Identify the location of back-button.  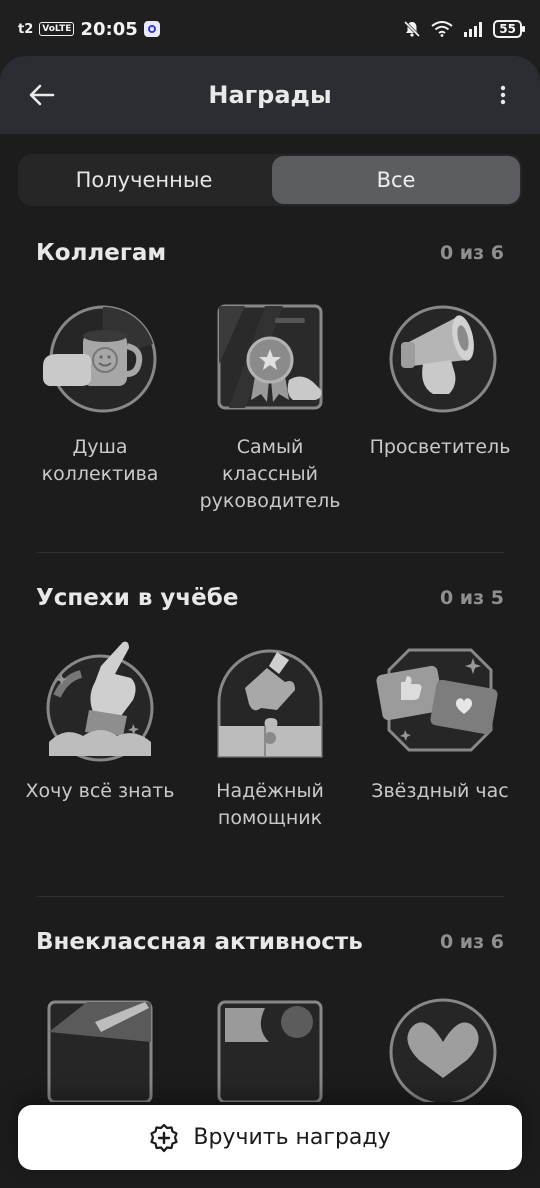
(42, 95).